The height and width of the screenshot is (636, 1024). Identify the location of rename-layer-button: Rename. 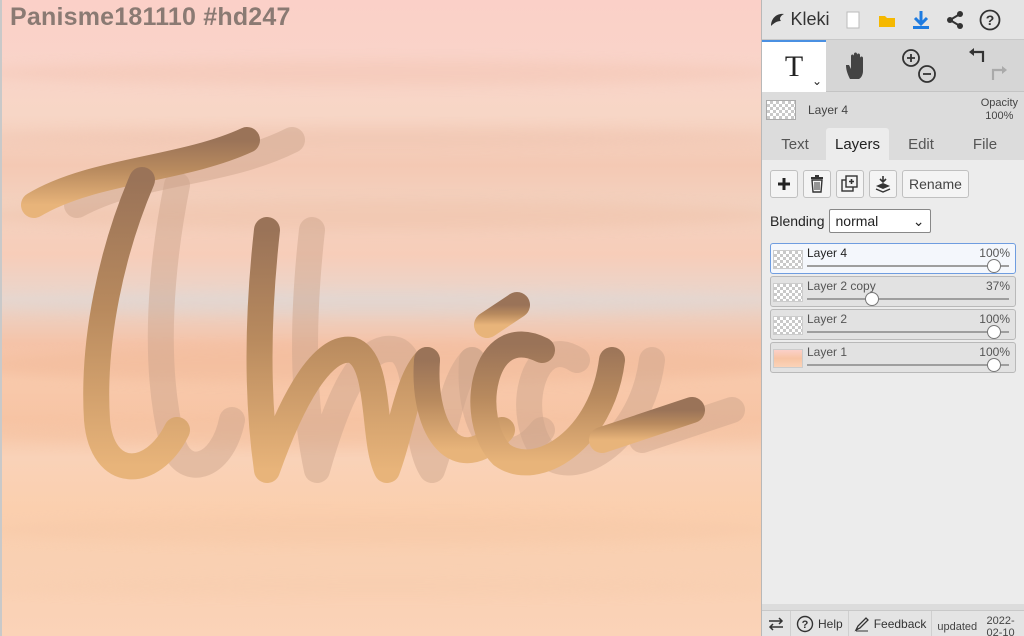
(935, 184).